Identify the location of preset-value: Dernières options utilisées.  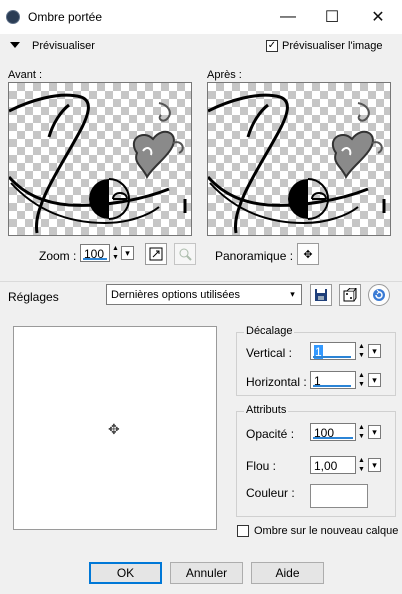
(176, 295).